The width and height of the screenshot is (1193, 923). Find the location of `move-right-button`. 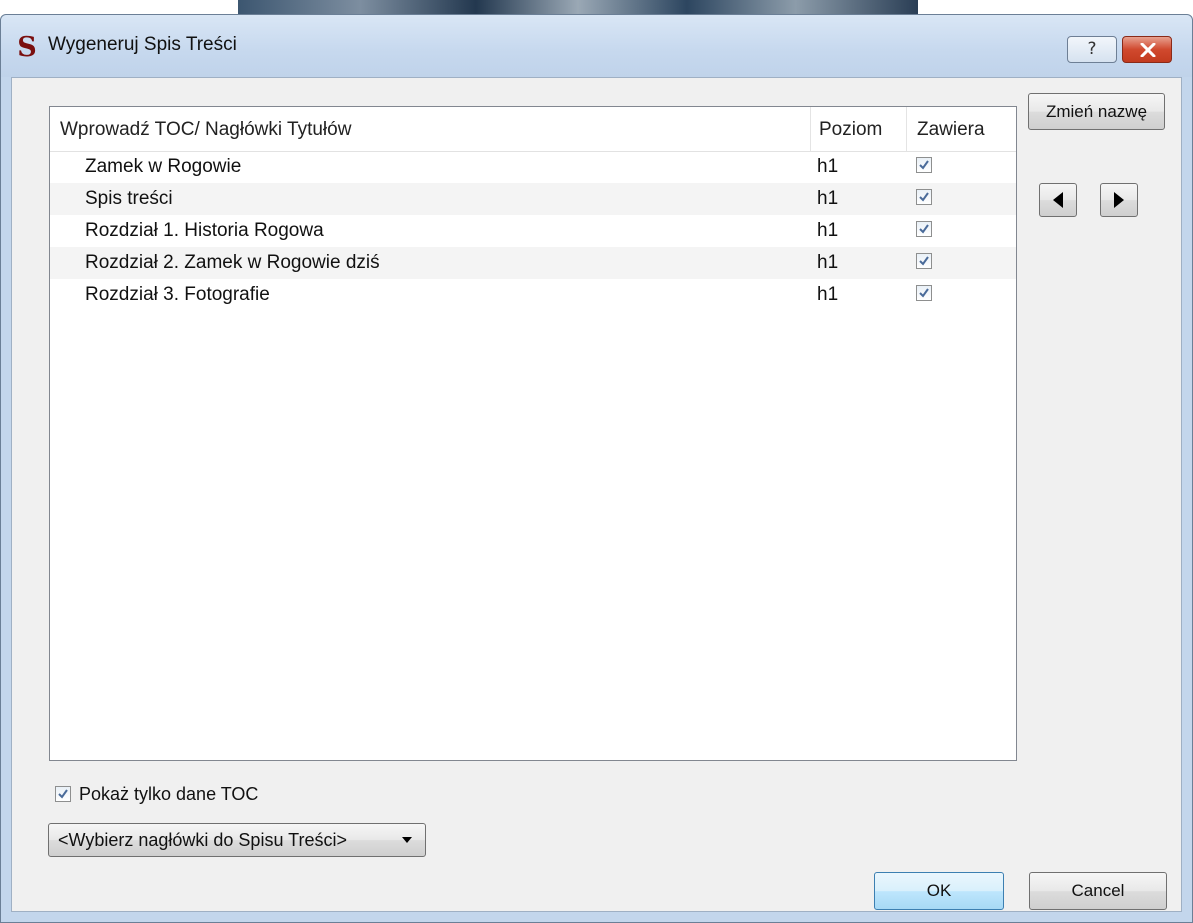

move-right-button is located at coordinates (1119, 200).